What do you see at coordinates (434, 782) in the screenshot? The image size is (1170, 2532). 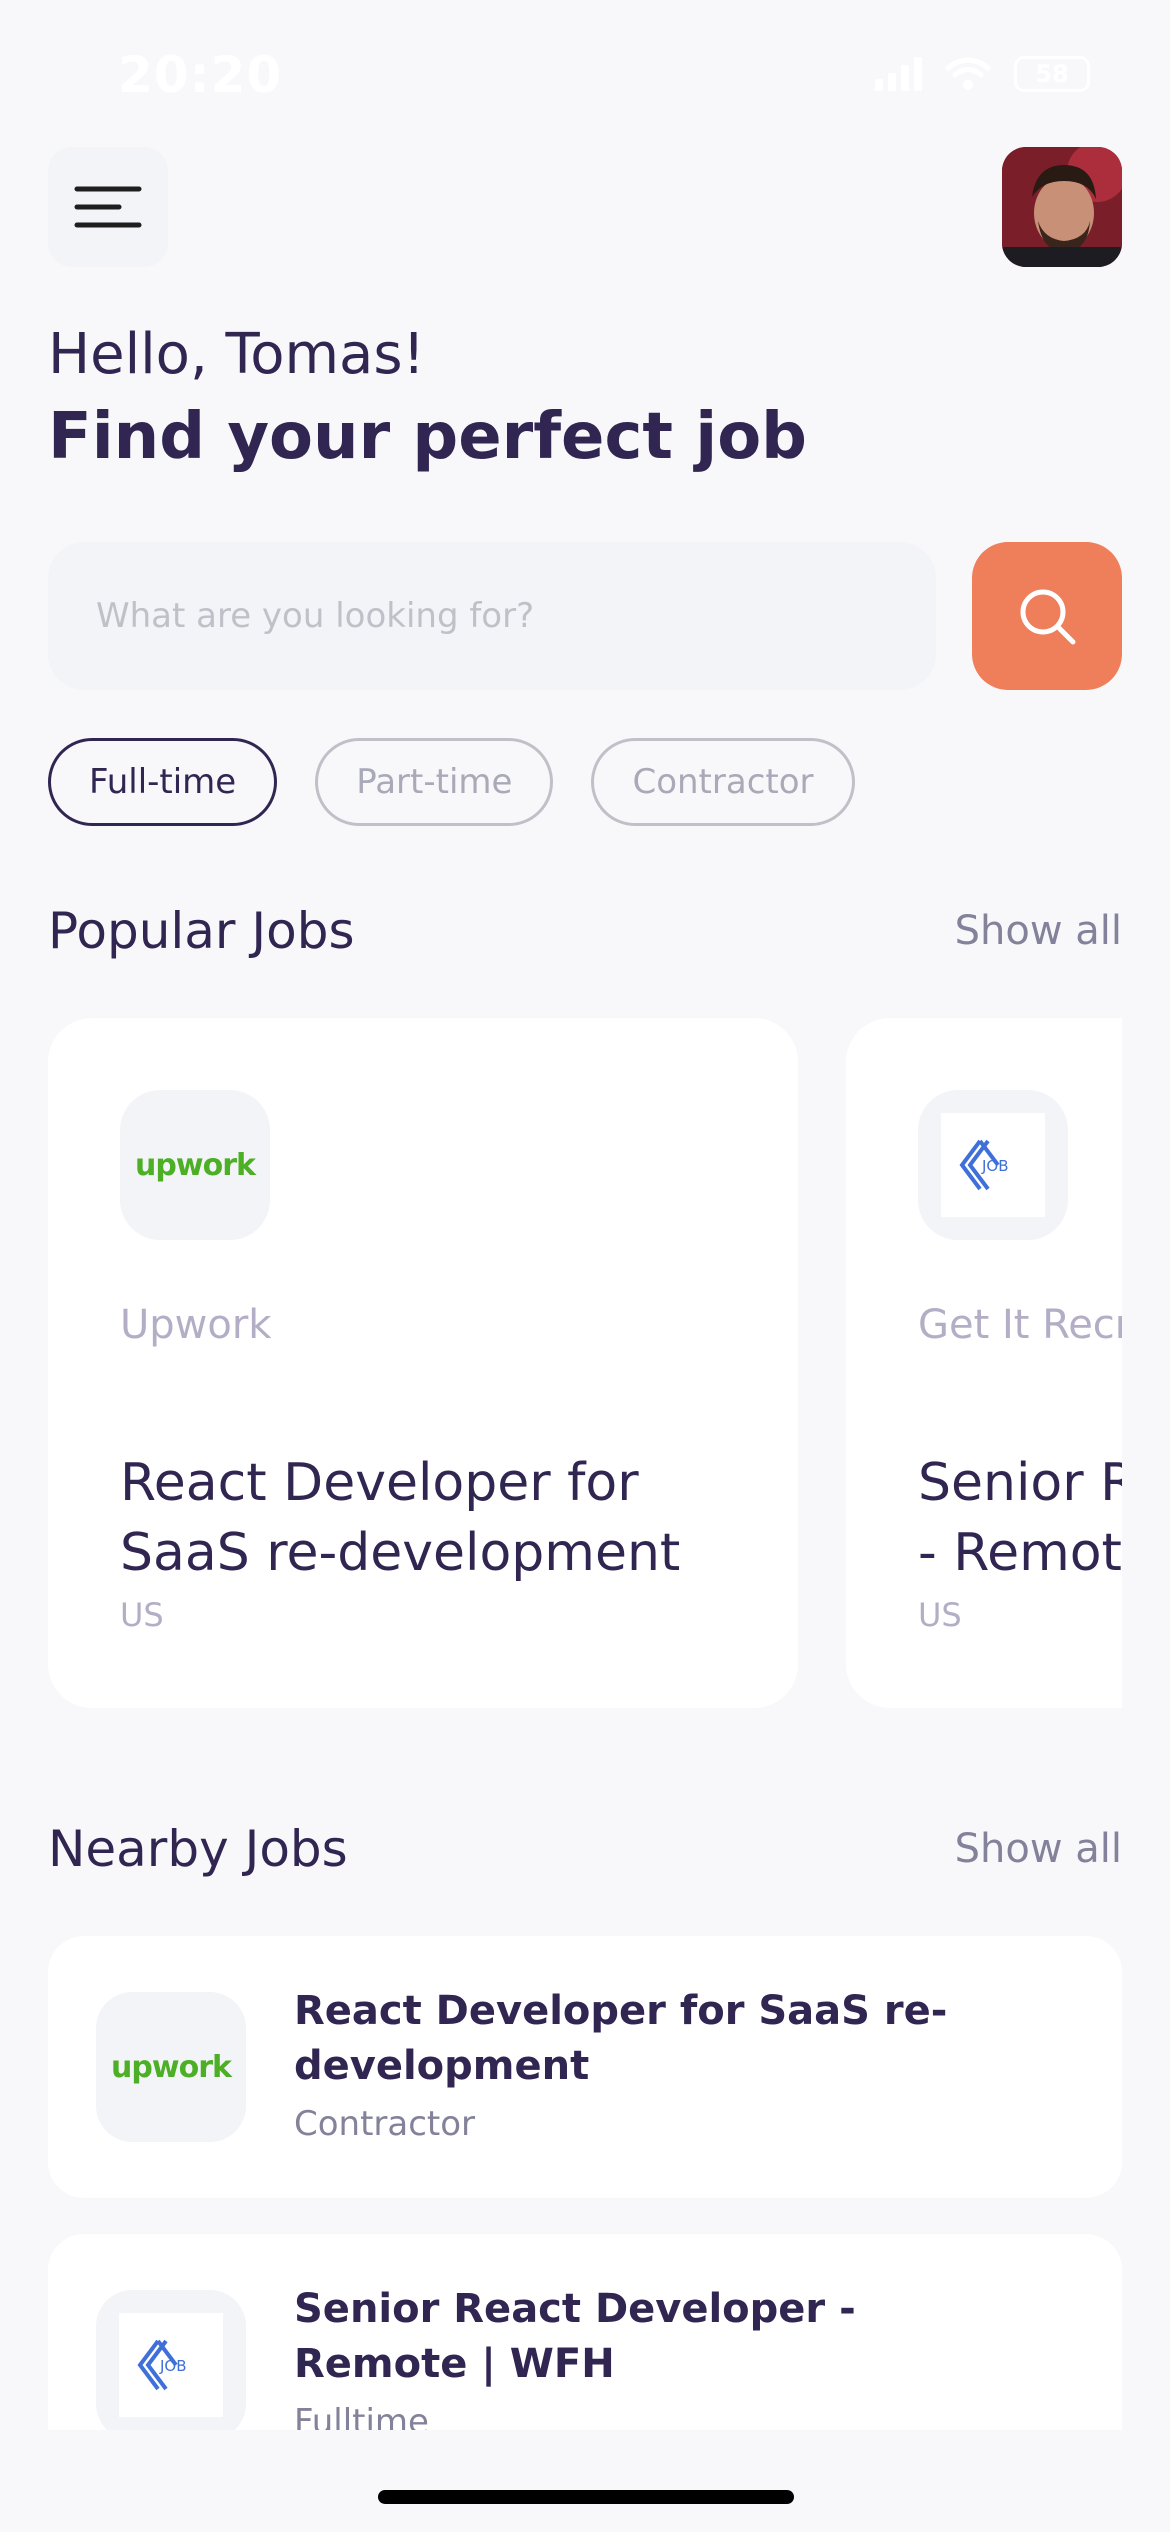 I see `tab-part-time: Part-time` at bounding box center [434, 782].